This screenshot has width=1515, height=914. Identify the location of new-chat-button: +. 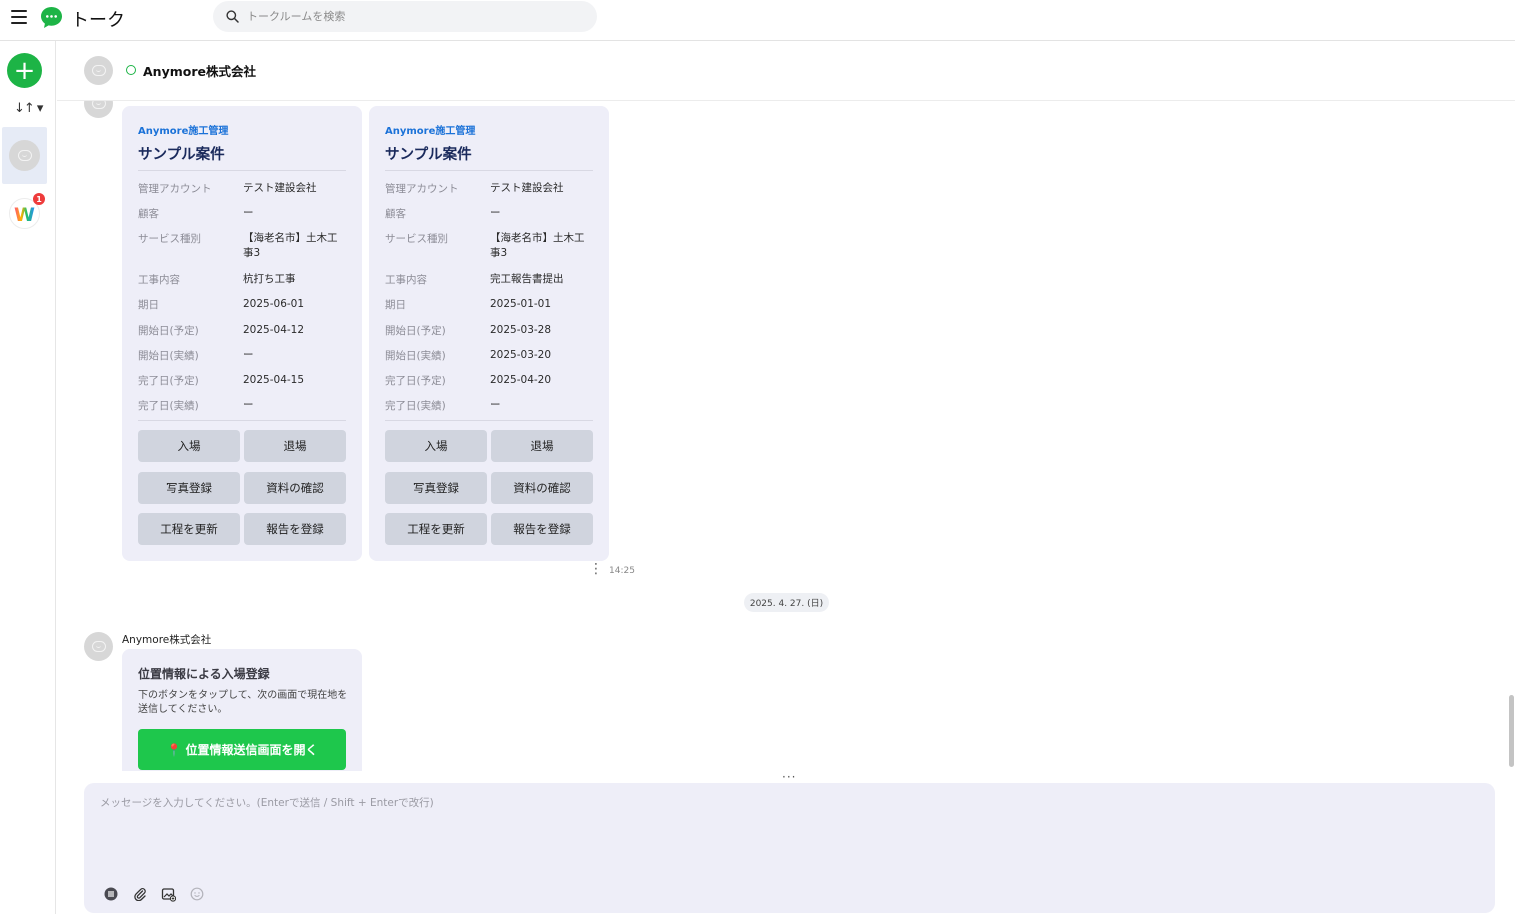
(24, 70).